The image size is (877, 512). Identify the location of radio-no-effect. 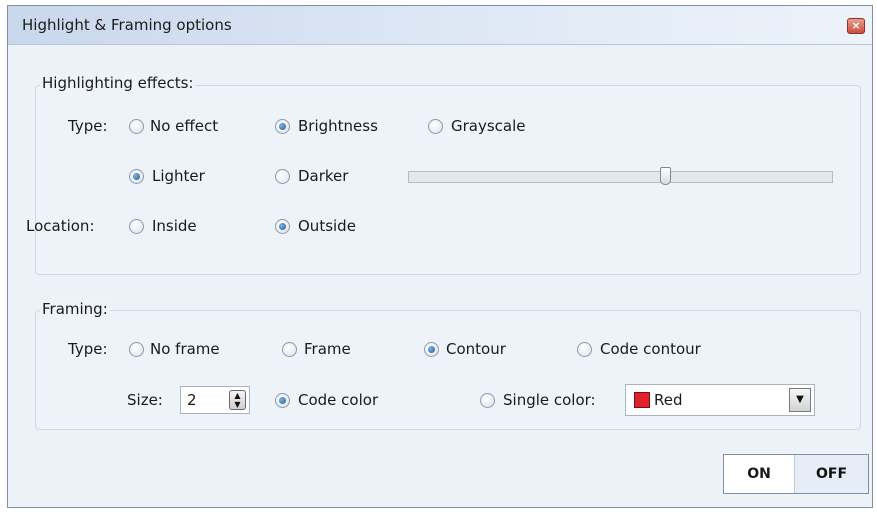
(136, 126).